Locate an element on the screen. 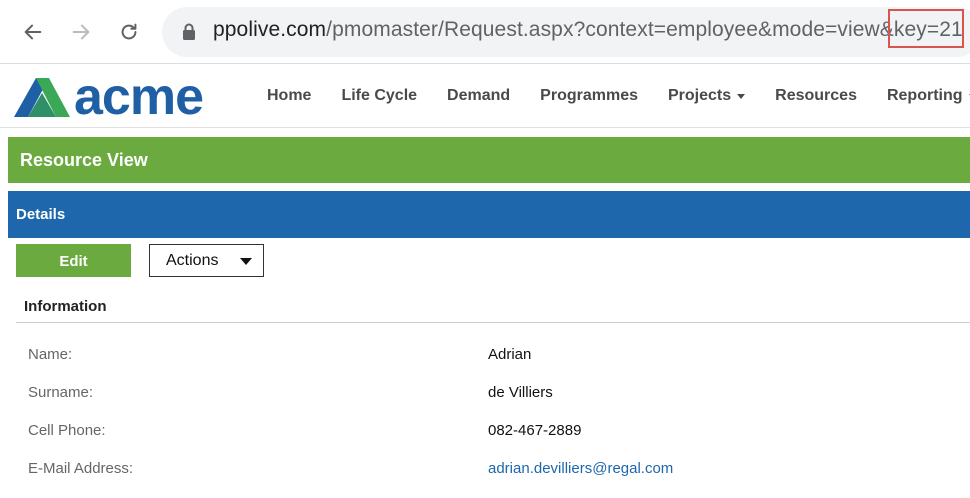 The width and height of the screenshot is (970, 498). caret-down-icon is located at coordinates (741, 96).